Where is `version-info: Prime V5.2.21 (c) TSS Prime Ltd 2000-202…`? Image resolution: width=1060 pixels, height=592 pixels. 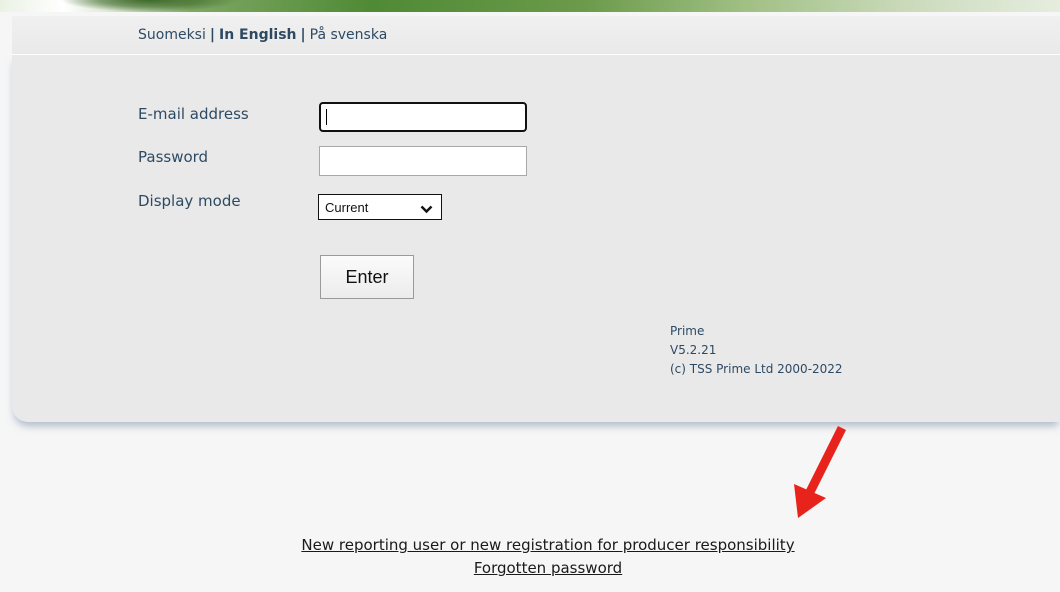 version-info: Prime V5.2.21 (c) TSS Prime Ltd 2000-202… is located at coordinates (756, 350).